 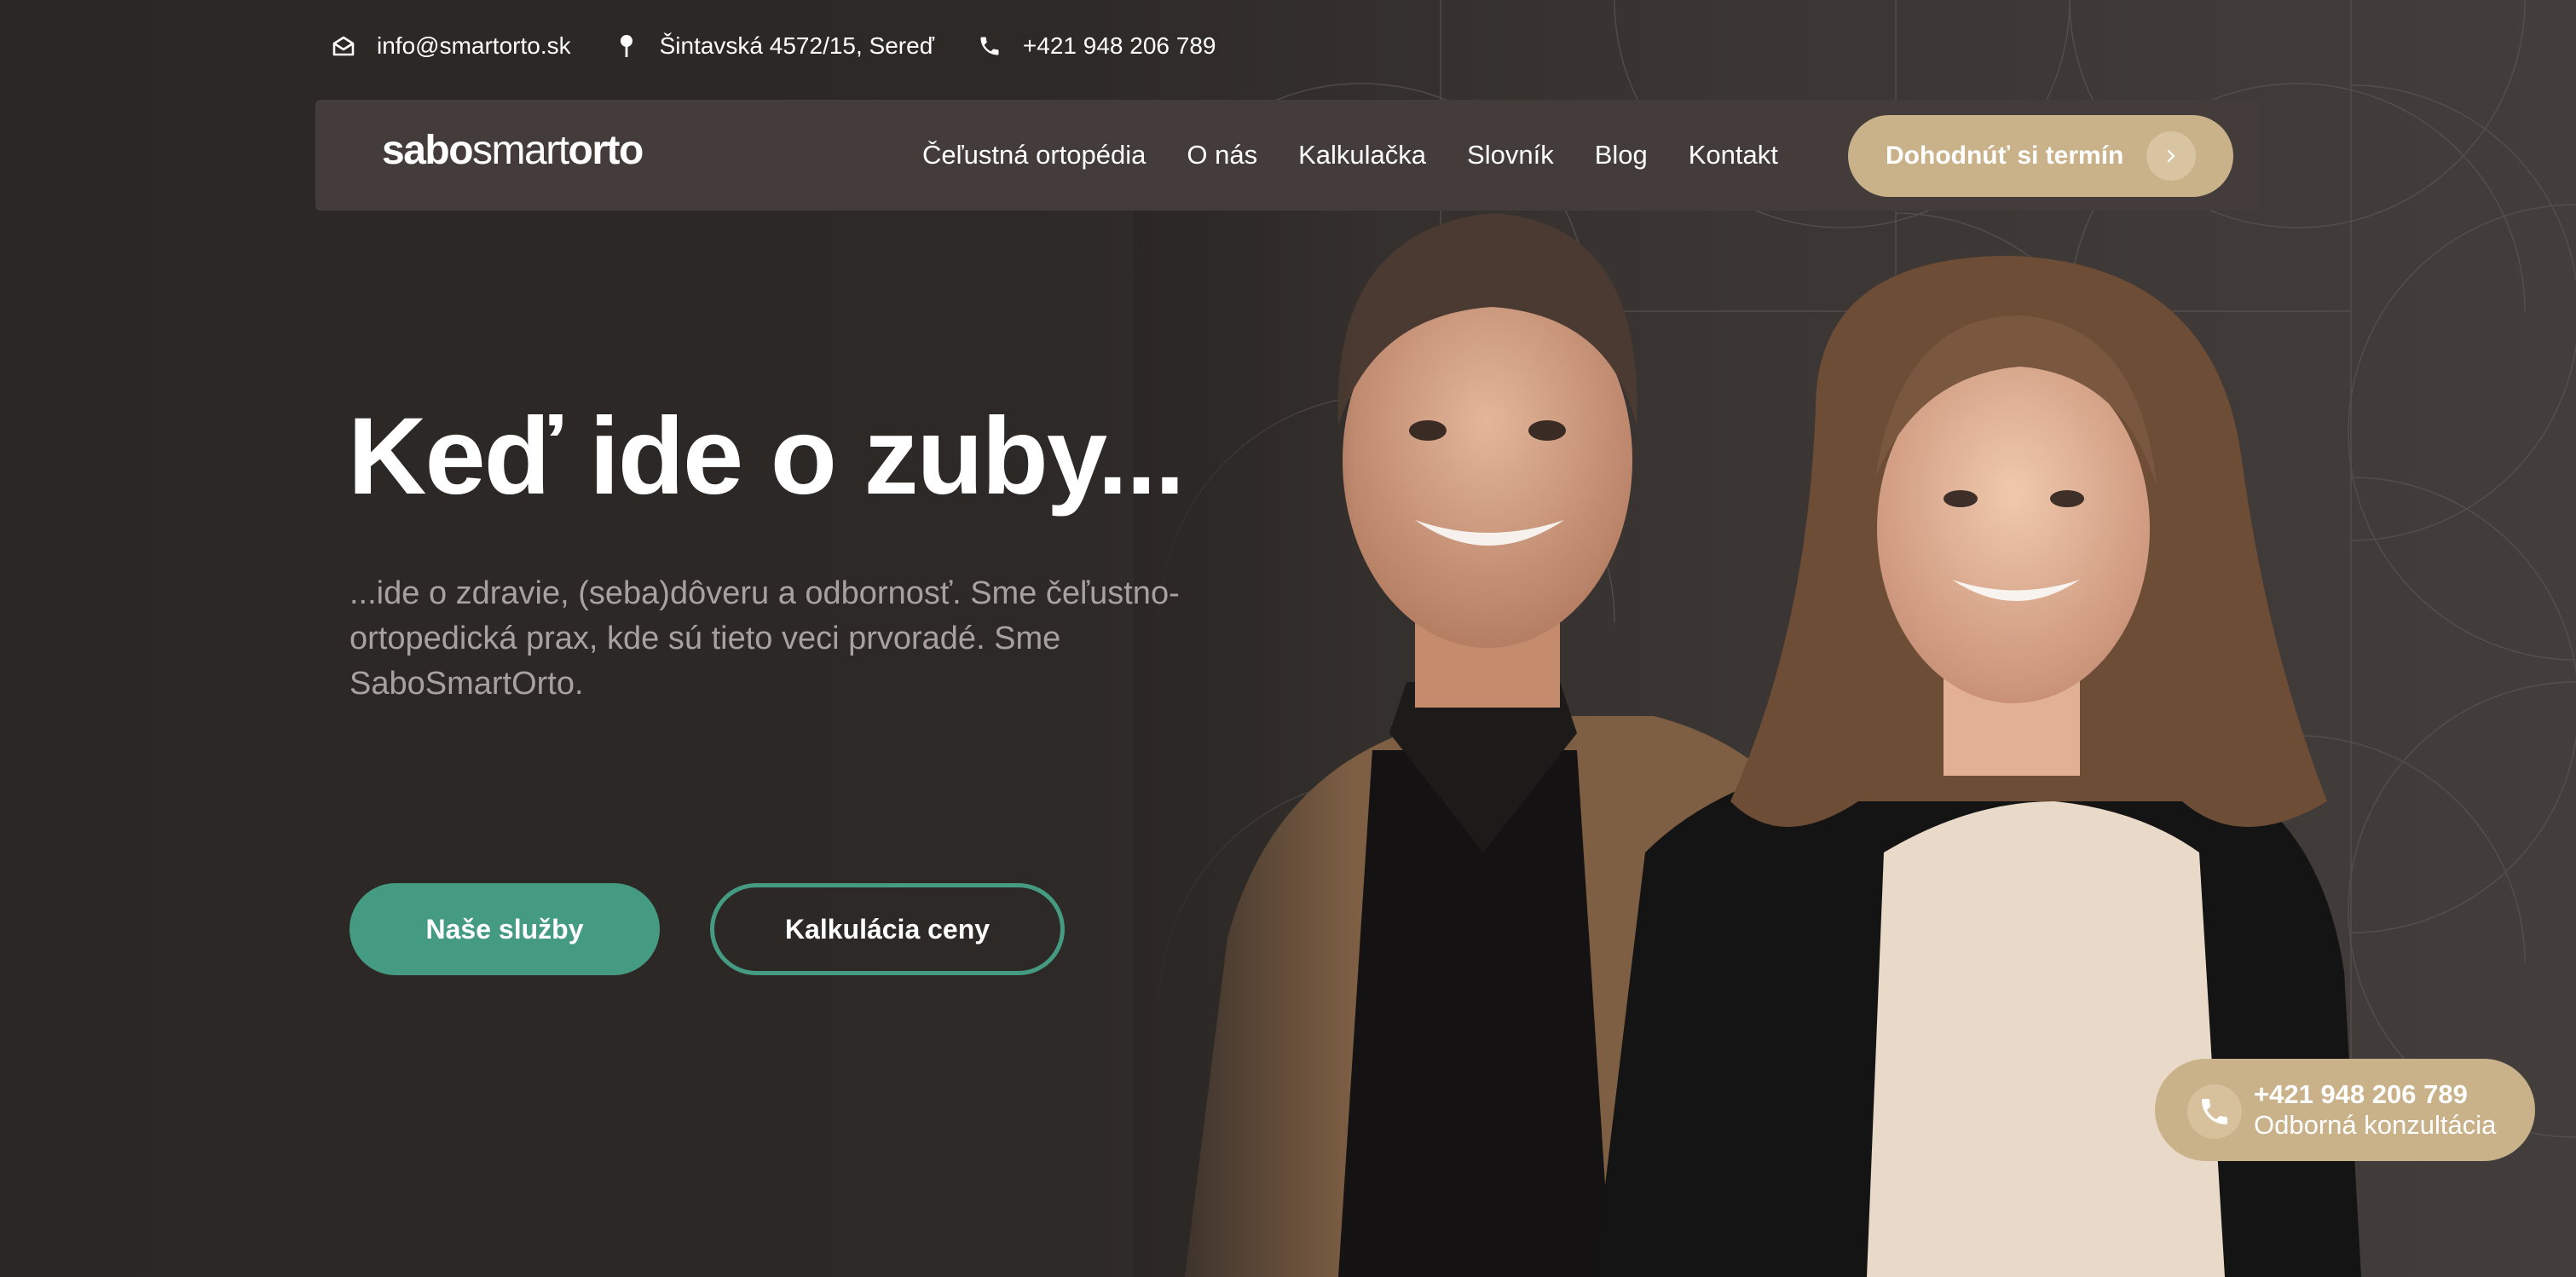 What do you see at coordinates (1621, 155) in the screenshot?
I see `nav-item-blog: Blog` at bounding box center [1621, 155].